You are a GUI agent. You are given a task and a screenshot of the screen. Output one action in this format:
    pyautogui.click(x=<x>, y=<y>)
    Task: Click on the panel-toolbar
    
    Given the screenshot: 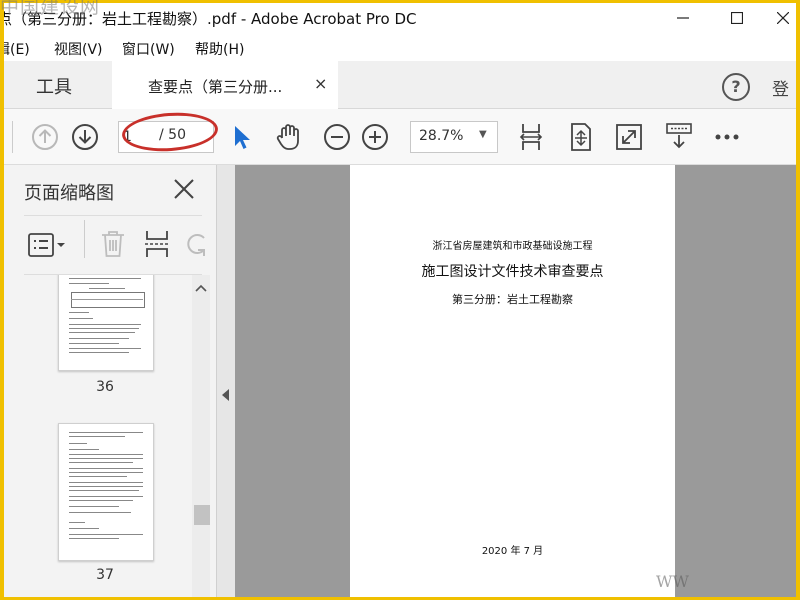 What is the action you would take?
    pyautogui.click(x=114, y=245)
    